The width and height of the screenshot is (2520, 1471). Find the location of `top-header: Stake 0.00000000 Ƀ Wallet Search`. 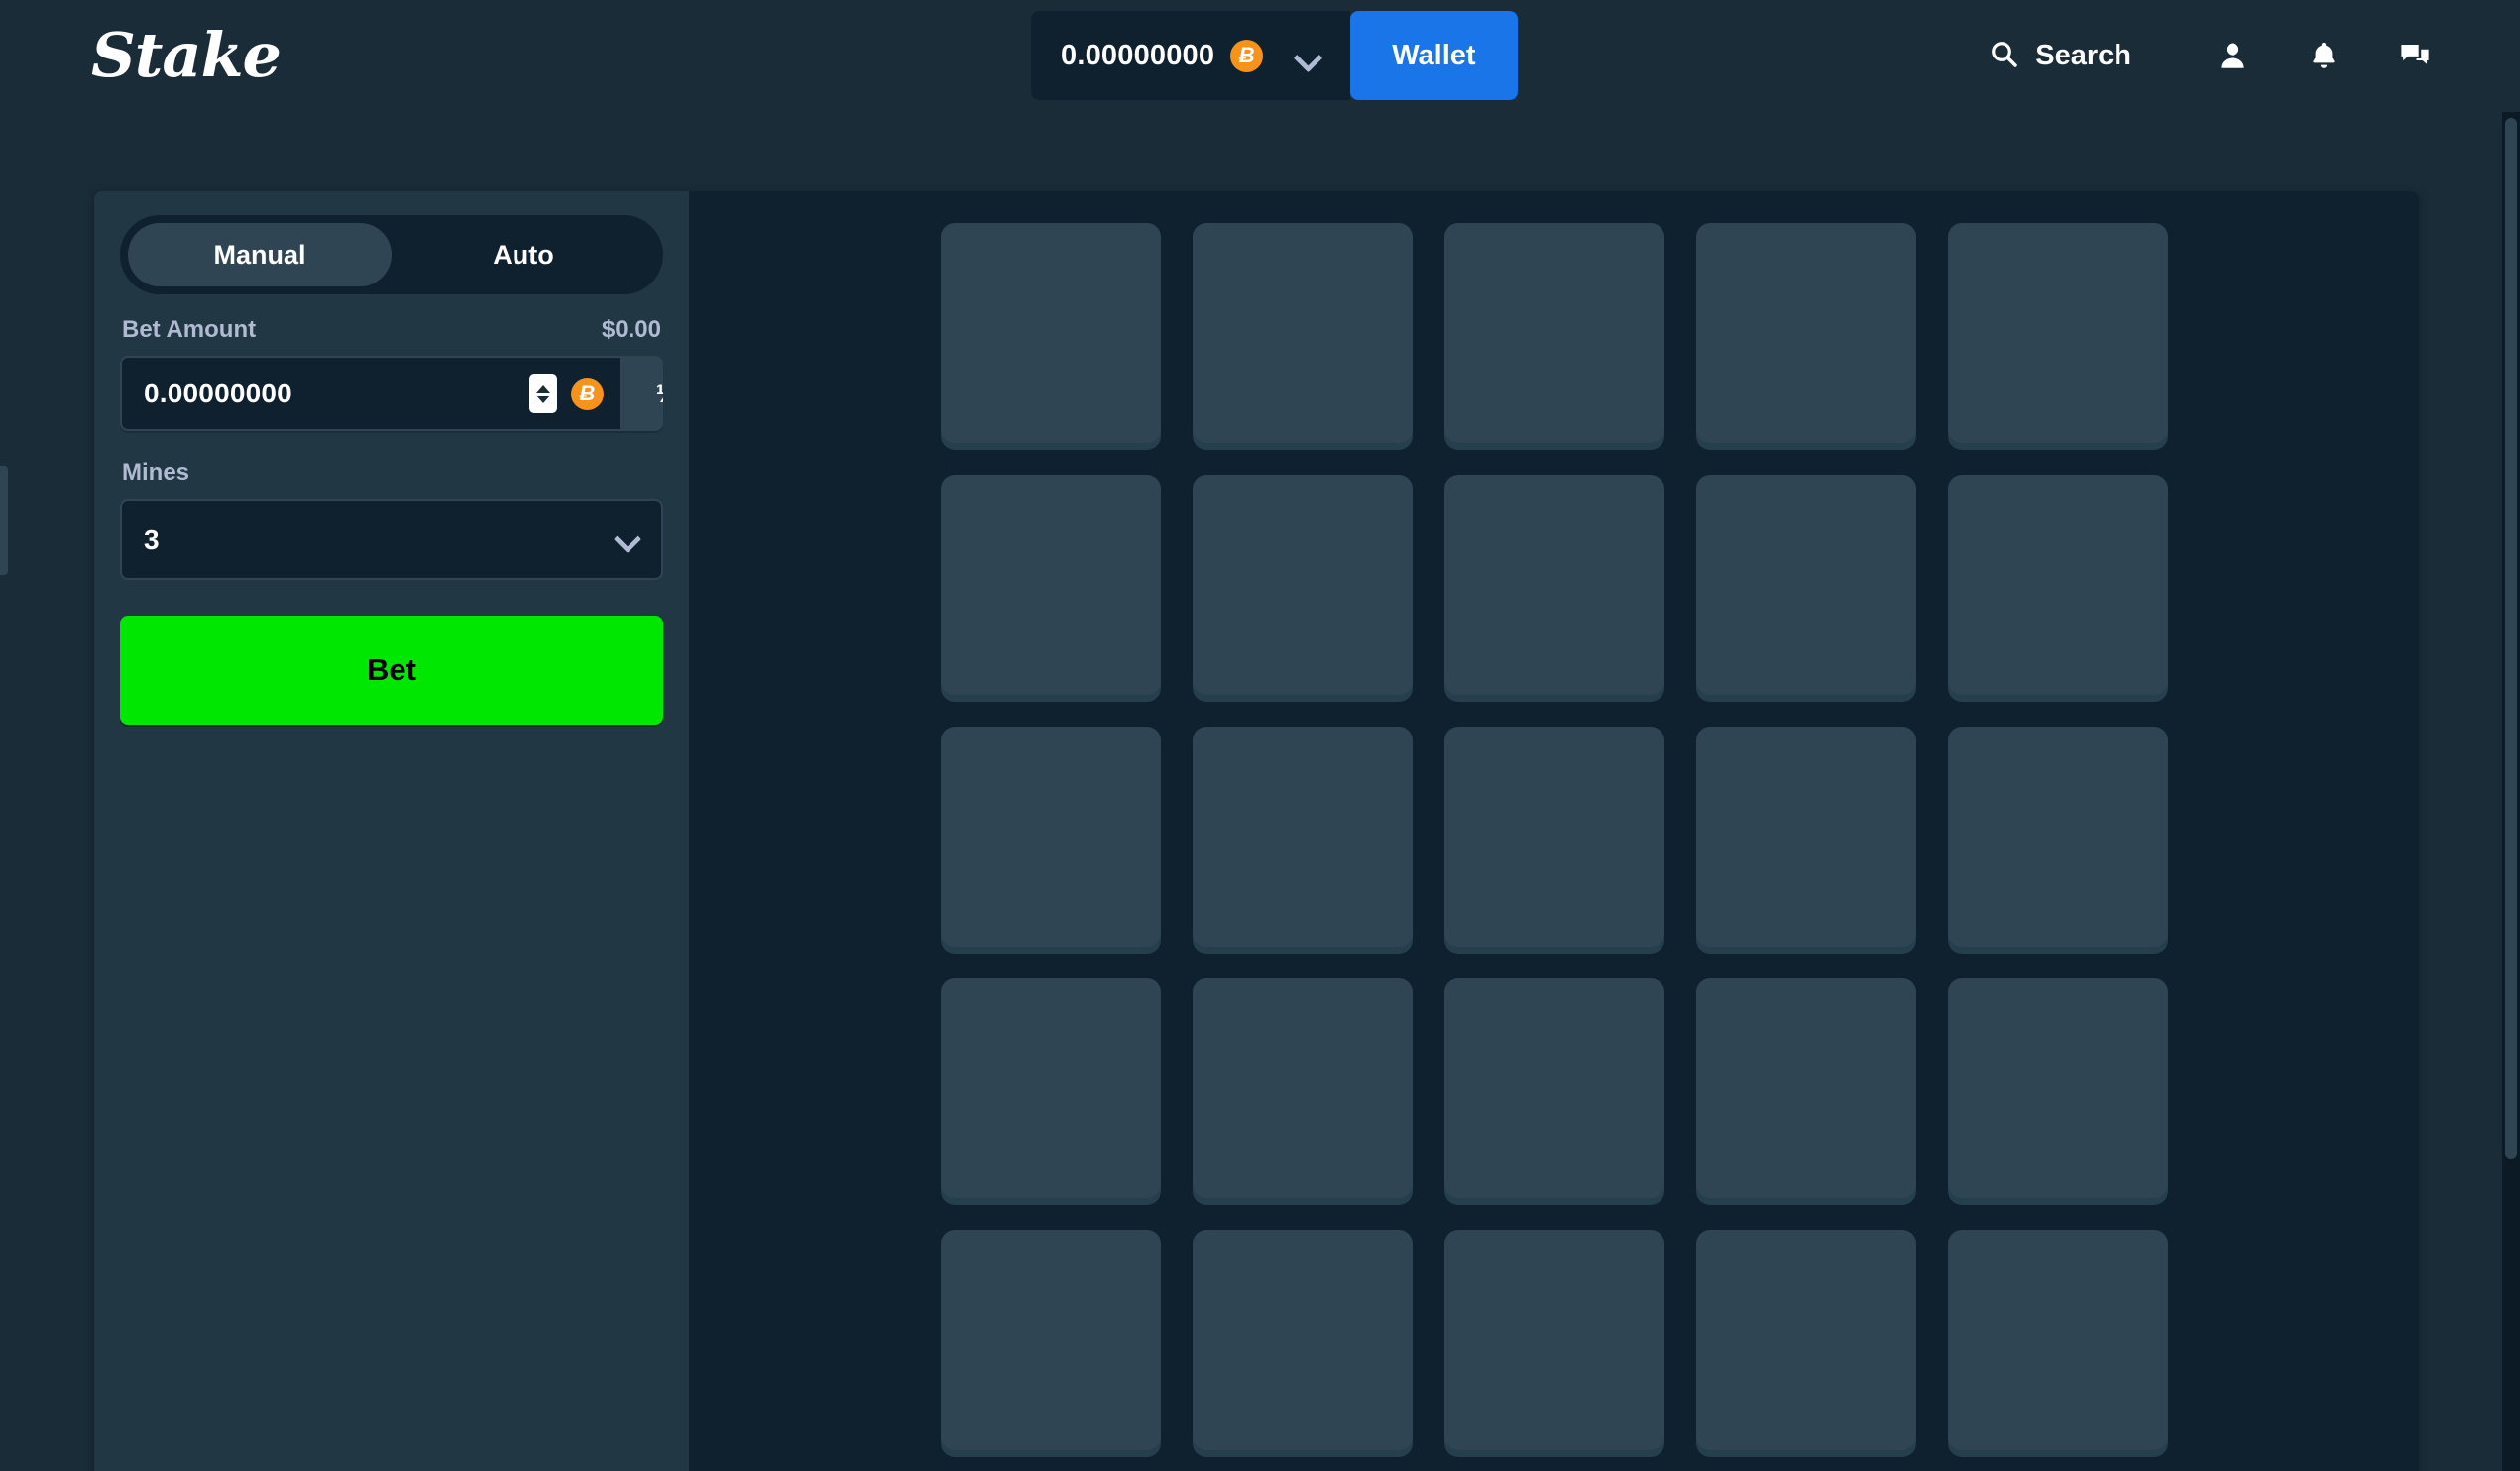

top-header: Stake 0.00000000 Ƀ Wallet Search is located at coordinates (1260, 56).